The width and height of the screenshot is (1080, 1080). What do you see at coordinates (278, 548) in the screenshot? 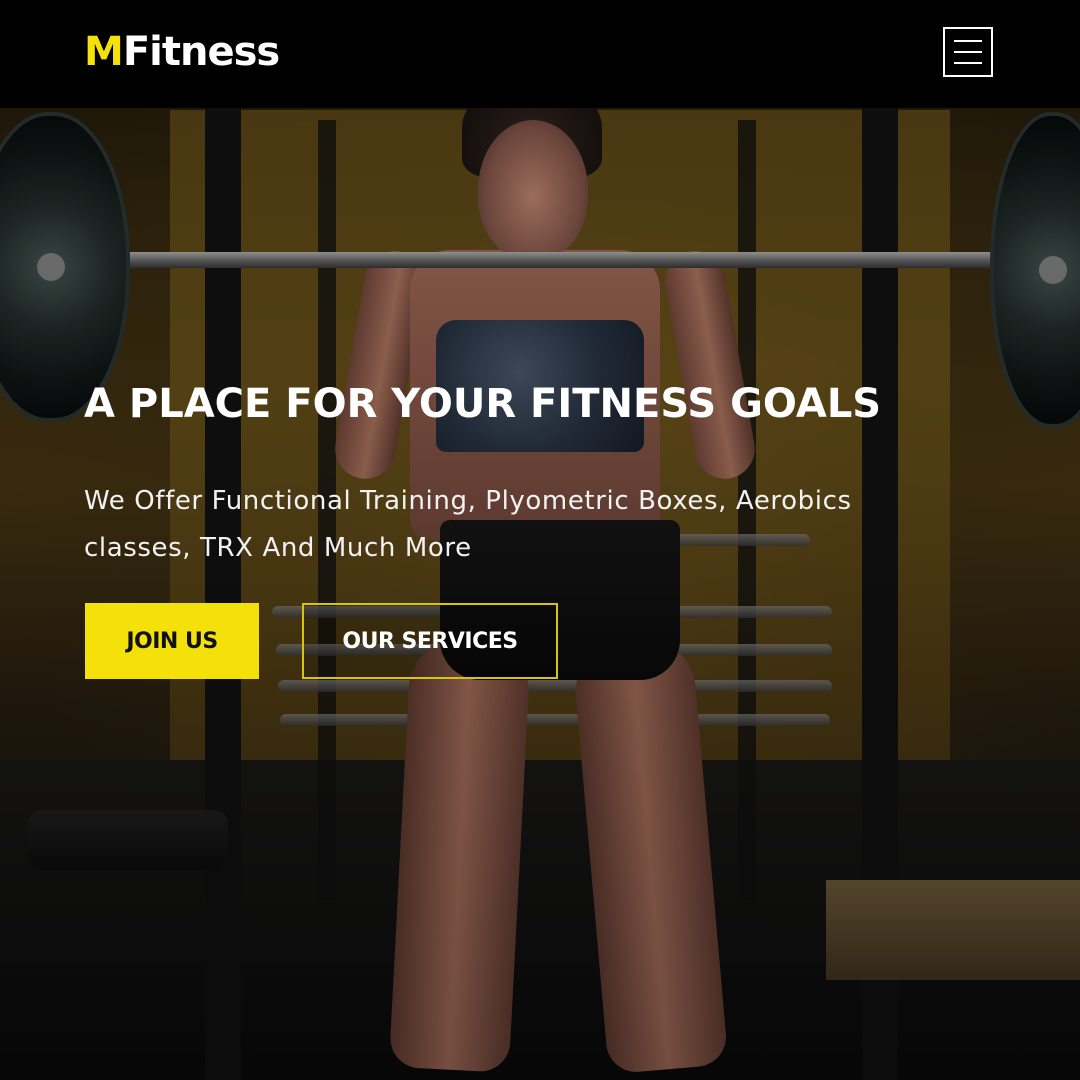
I see `hero-subtitle-line: classes, TRX And Much More` at bounding box center [278, 548].